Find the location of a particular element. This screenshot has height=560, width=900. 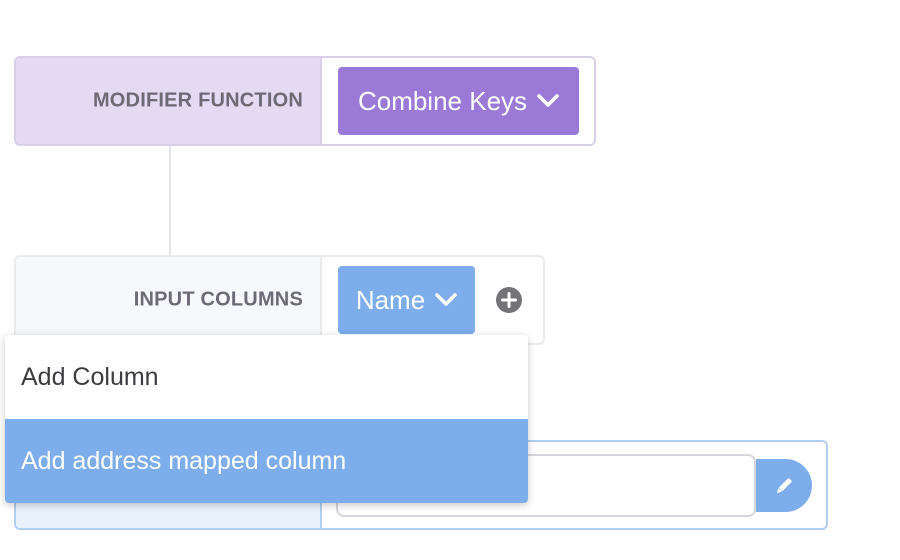

input-columns-label-cell: INPUT COLUMNS is located at coordinates (169, 300).